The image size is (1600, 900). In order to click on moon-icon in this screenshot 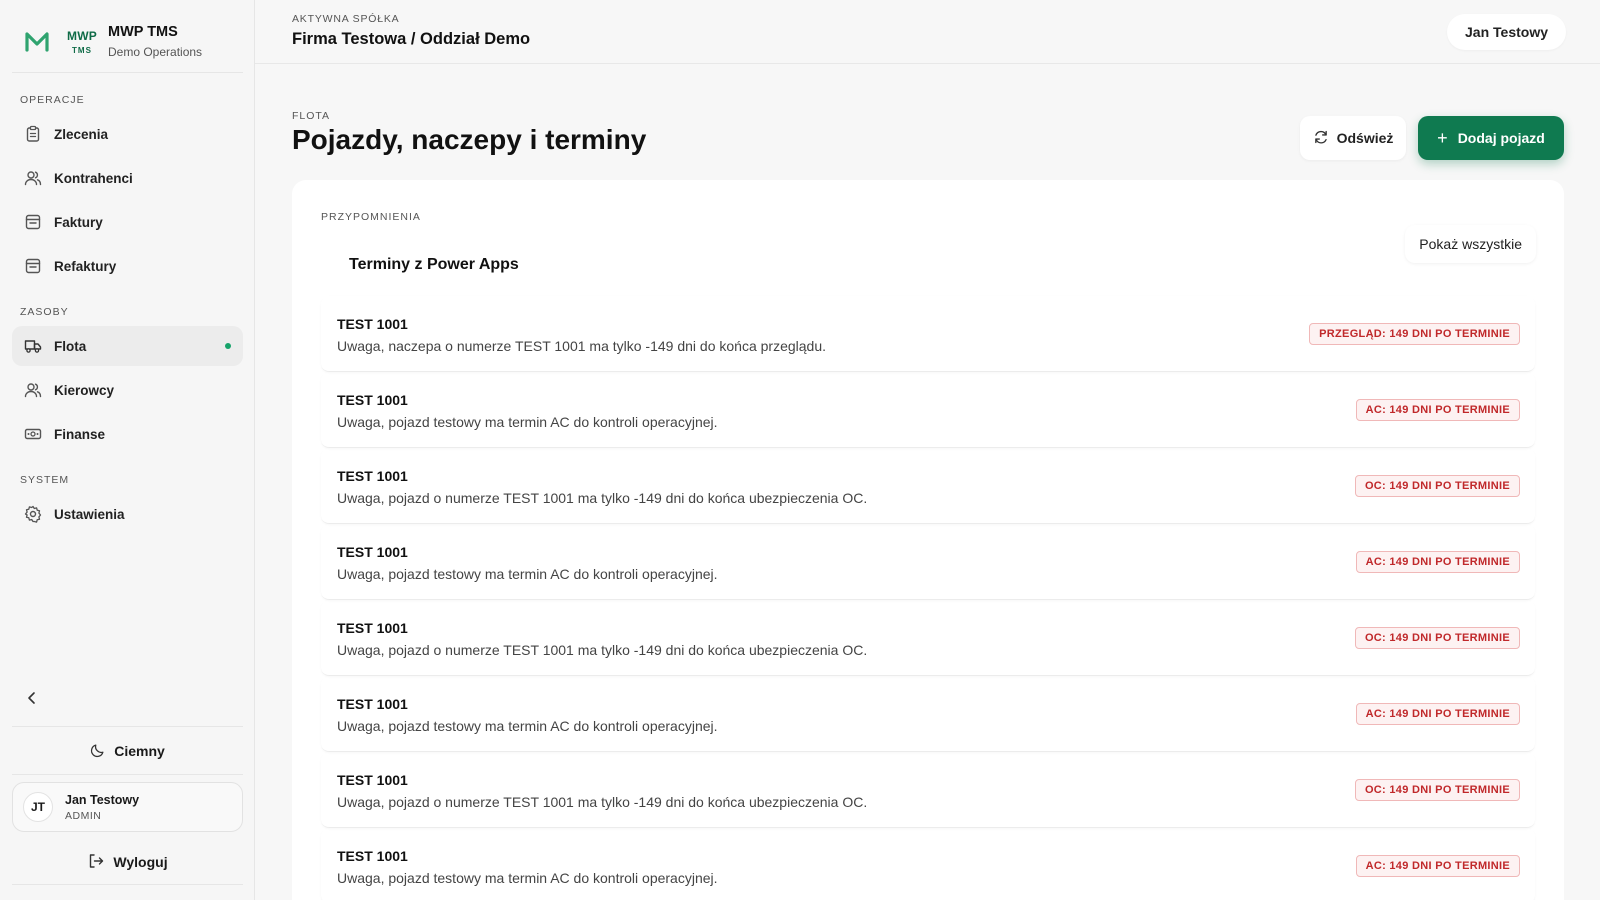, I will do `click(102, 751)`.